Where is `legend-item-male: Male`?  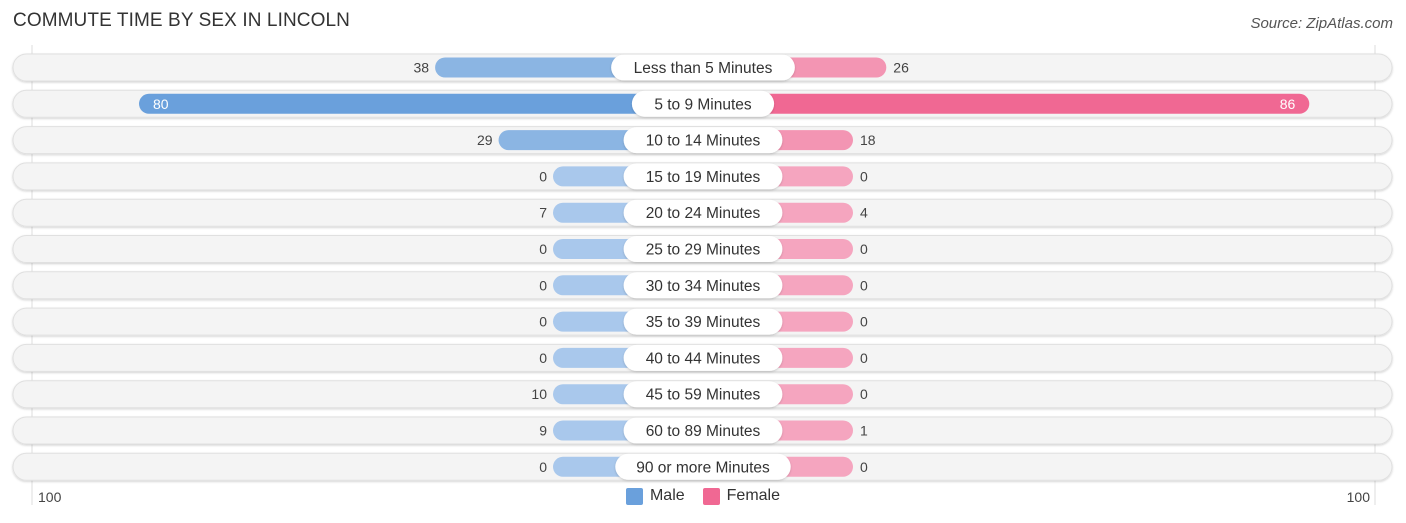 legend-item-male: Male is located at coordinates (655, 496).